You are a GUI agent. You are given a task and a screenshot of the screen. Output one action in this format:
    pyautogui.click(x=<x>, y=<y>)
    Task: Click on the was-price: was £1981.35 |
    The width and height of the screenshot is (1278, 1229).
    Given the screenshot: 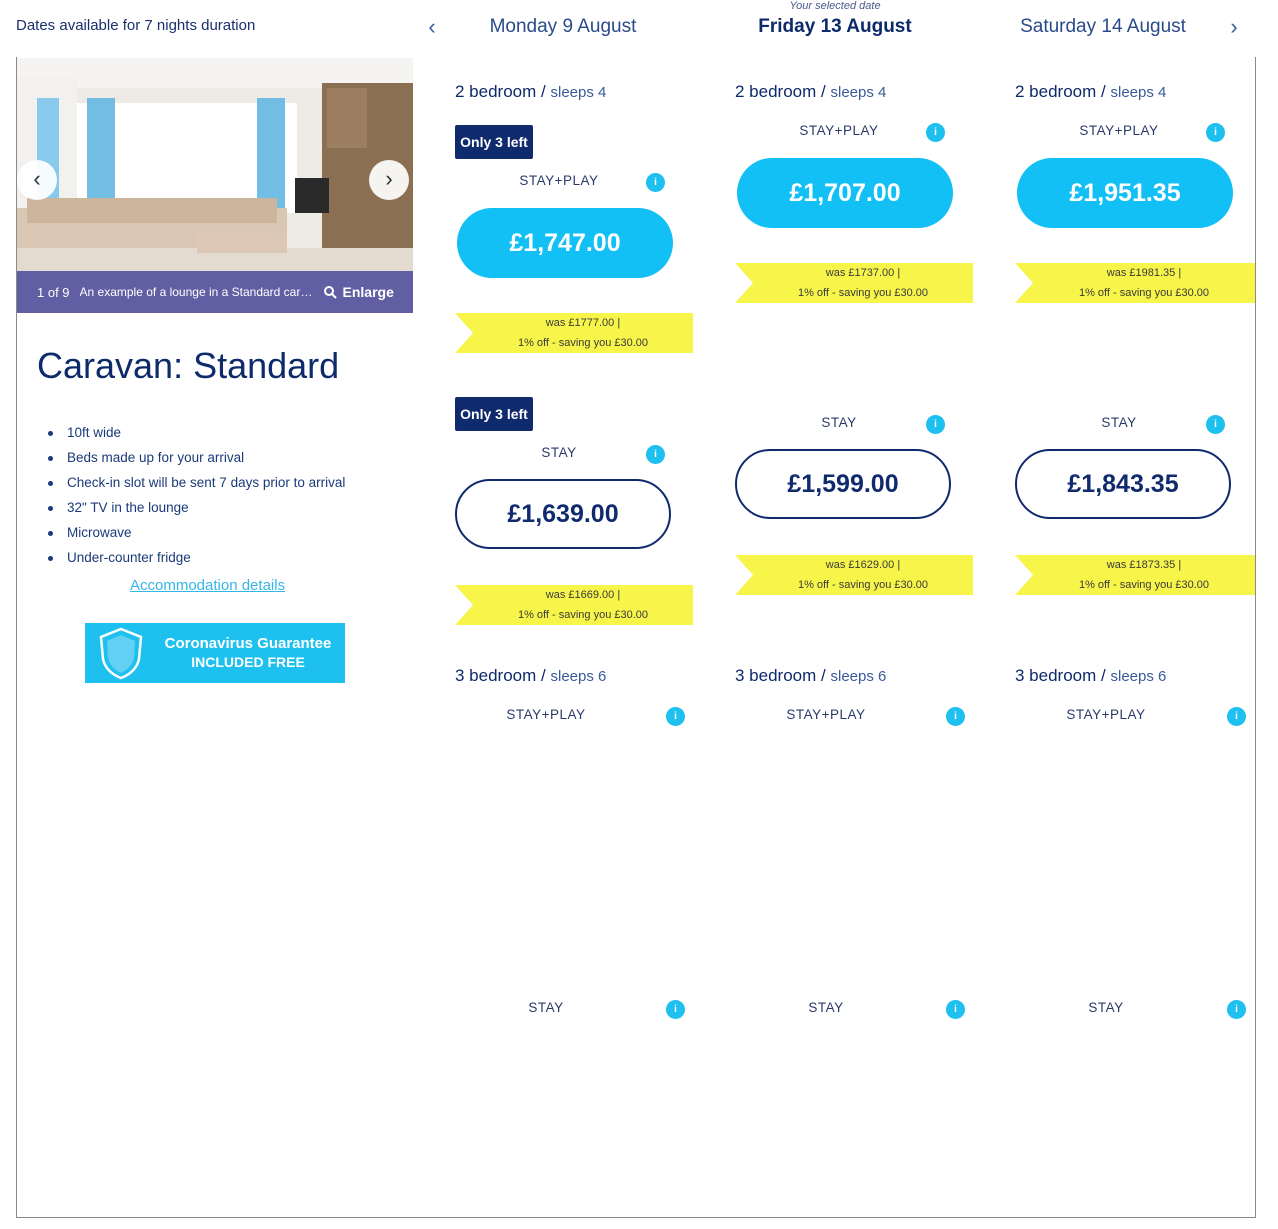 What is the action you would take?
    pyautogui.click(x=1144, y=273)
    